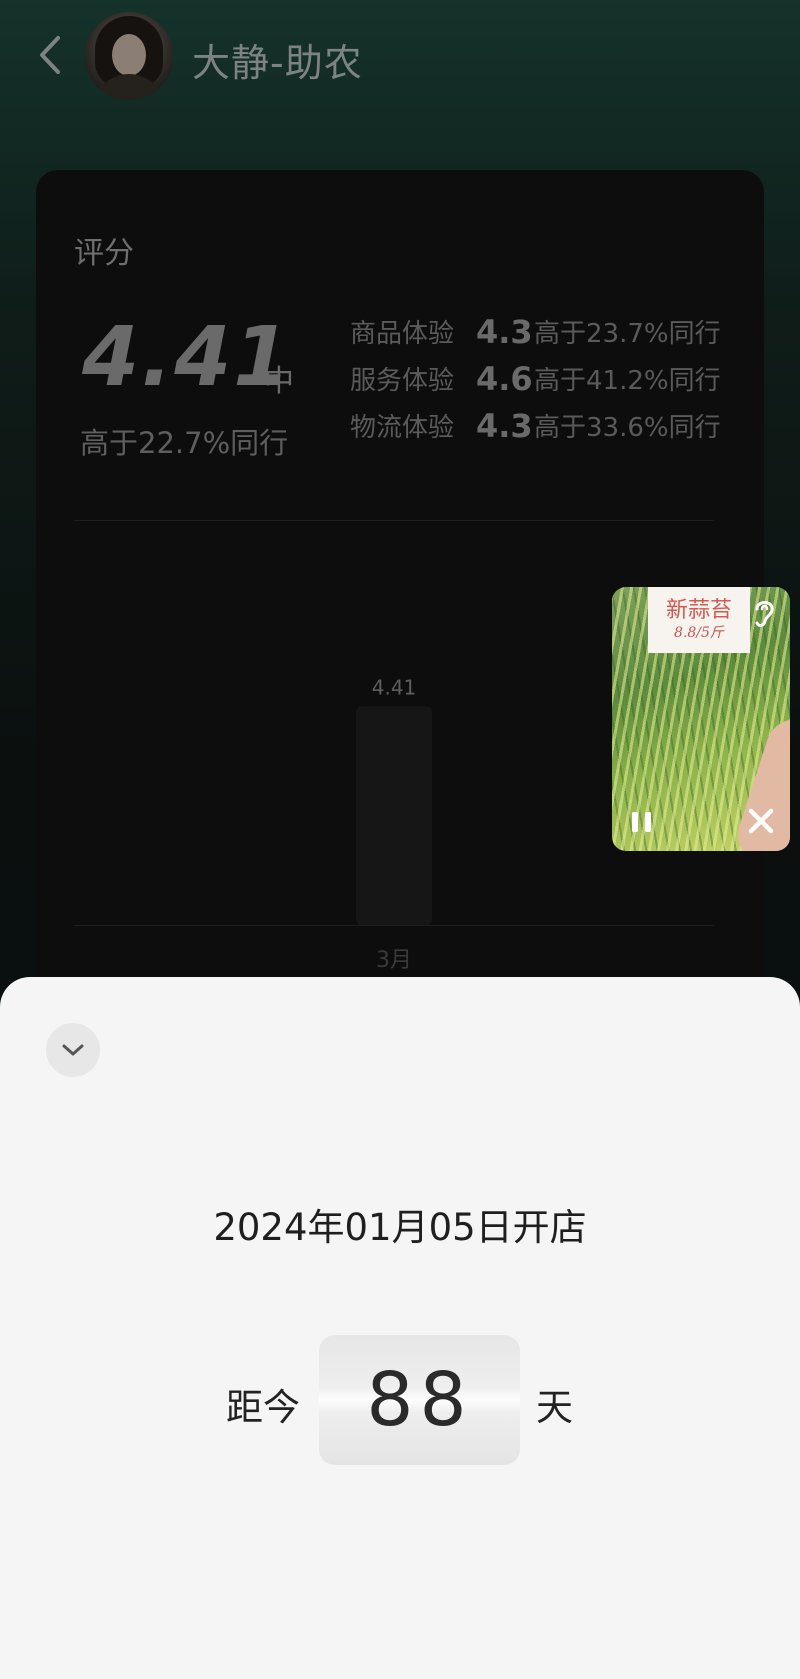 The width and height of the screenshot is (800, 1679). What do you see at coordinates (642, 822) in the screenshot?
I see `pause-icon` at bounding box center [642, 822].